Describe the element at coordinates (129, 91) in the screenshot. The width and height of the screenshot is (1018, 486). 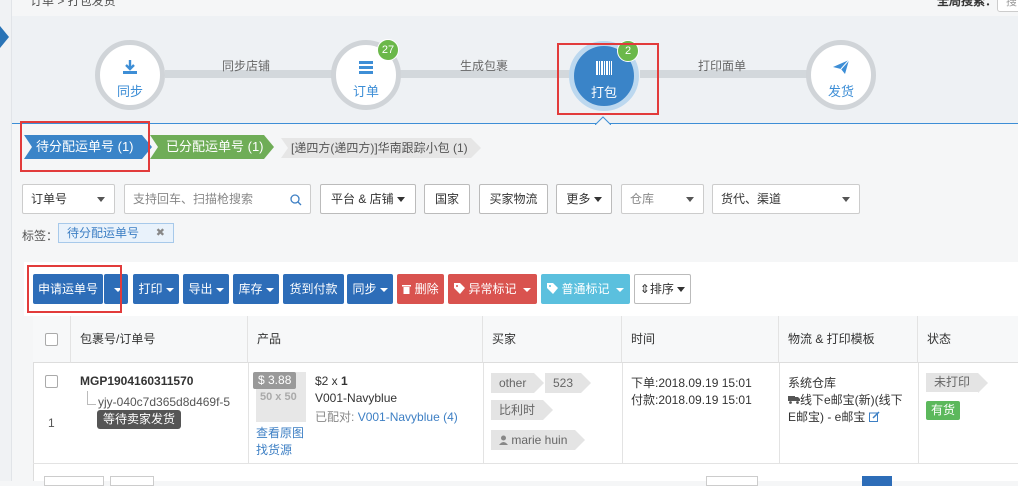
I see `step-label: 同步` at that location.